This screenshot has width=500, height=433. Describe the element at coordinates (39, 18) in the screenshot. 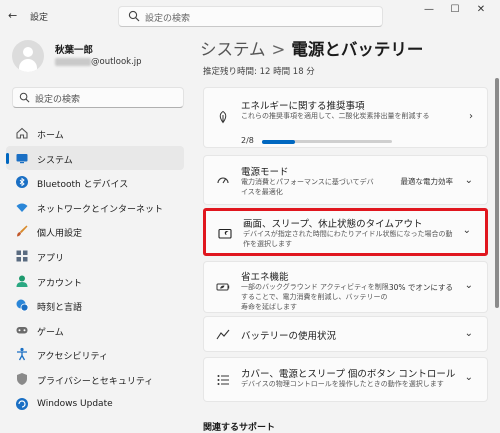

I see `app-title: 設定` at that location.